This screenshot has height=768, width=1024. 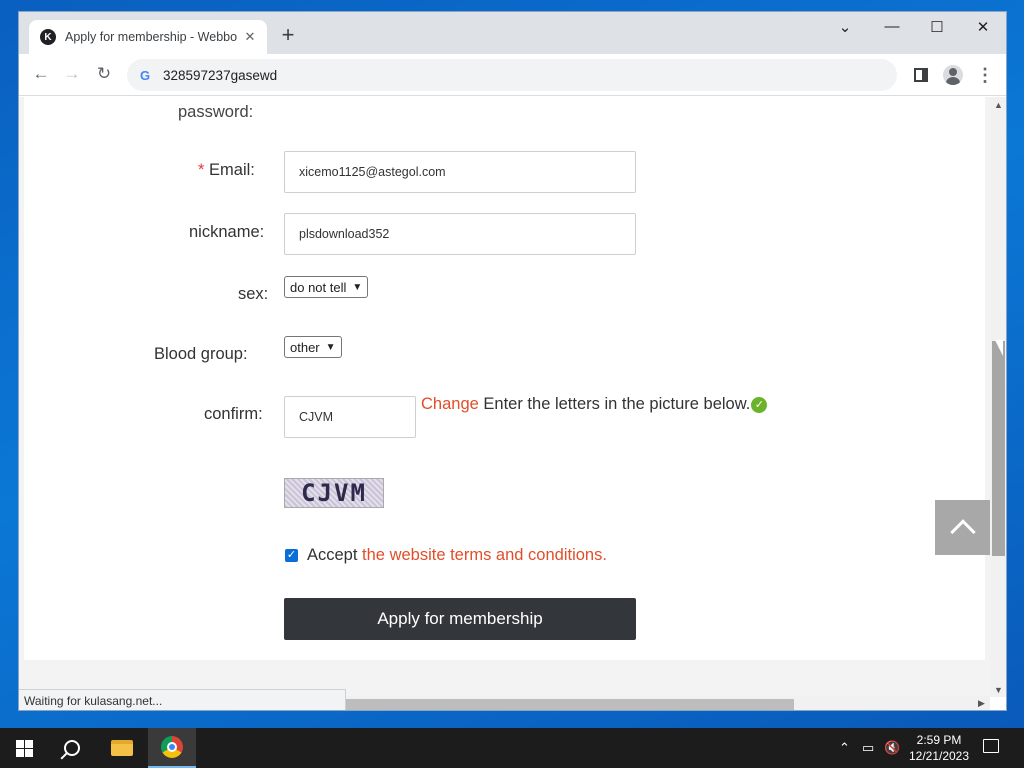 I want to click on nickname-field, so click(x=460, y=234).